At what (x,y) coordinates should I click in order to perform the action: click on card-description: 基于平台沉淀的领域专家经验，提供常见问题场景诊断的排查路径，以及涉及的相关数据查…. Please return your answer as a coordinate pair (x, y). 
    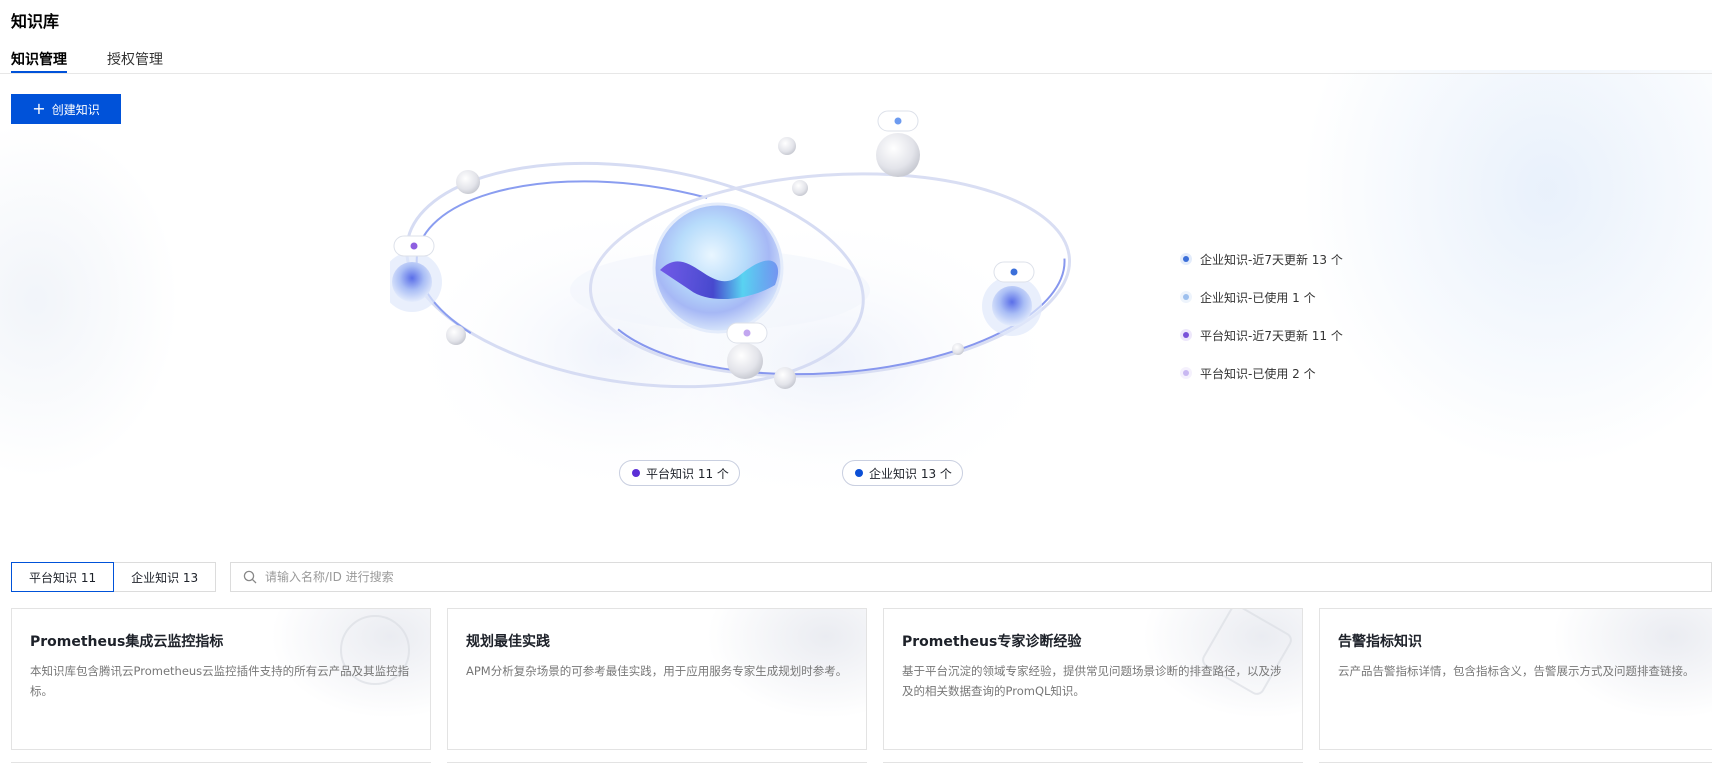
    Looking at the image, I should click on (1092, 681).